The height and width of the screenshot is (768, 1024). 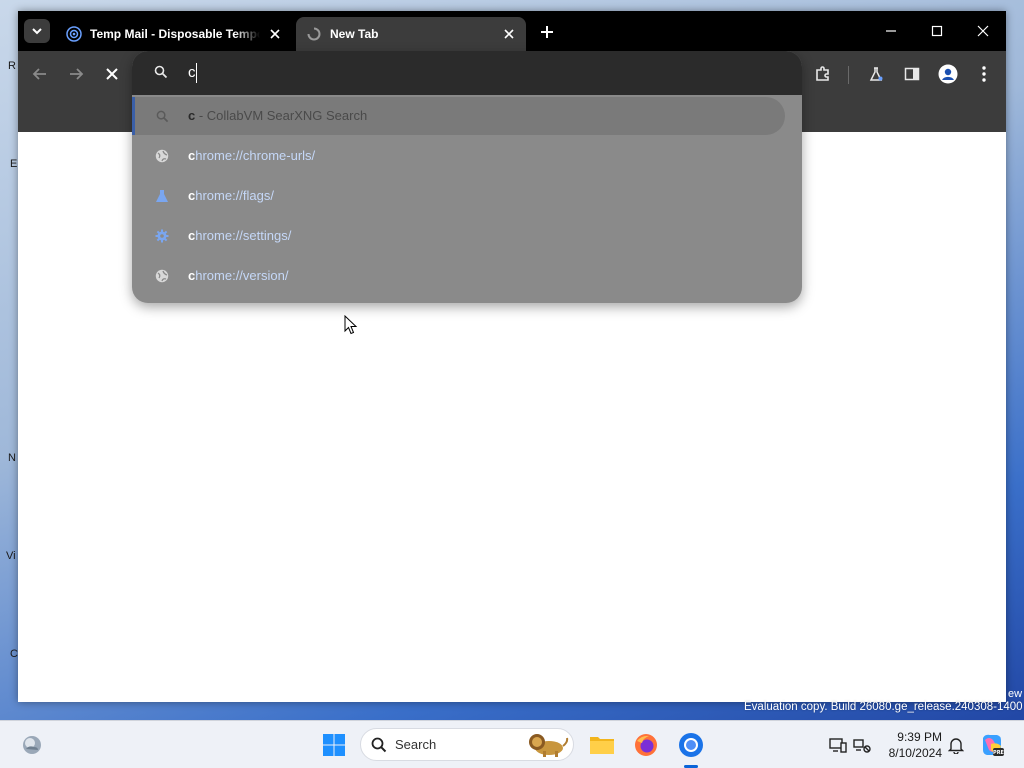 What do you see at coordinates (467, 156) in the screenshot?
I see `suggestion-chrome-urls: chrome://chrome-urls/` at bounding box center [467, 156].